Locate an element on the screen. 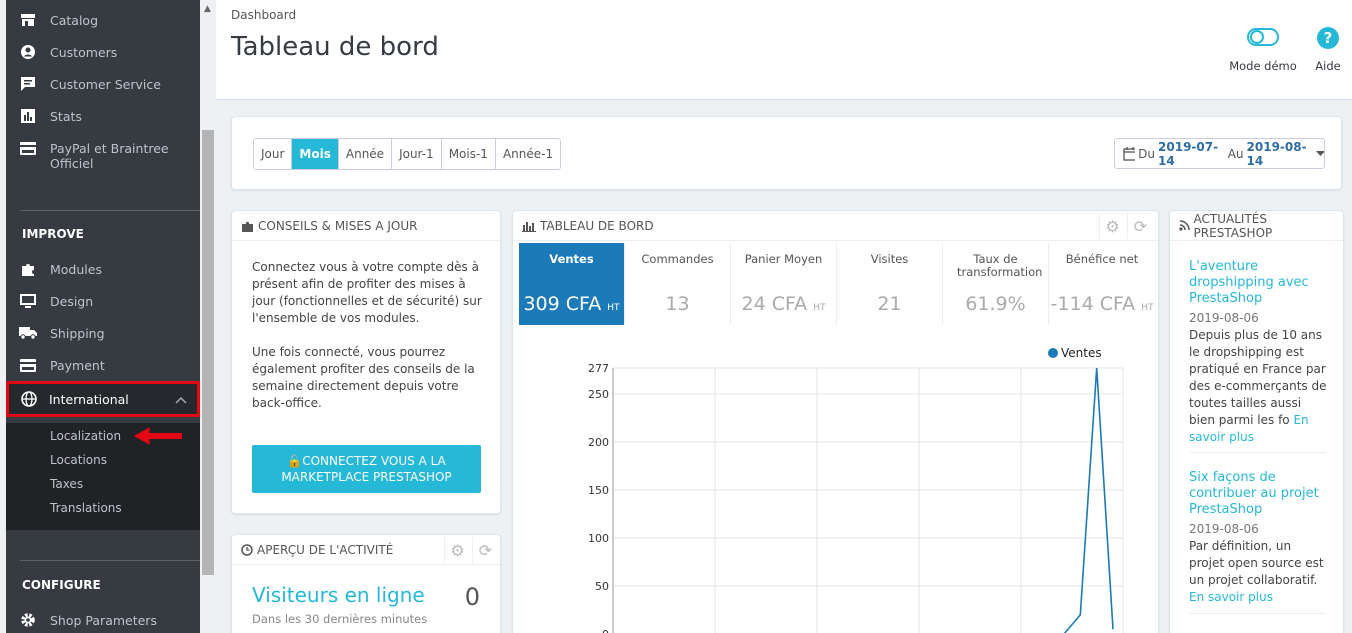 This screenshot has height=633, width=1352. unlock-icon: 🔓 is located at coordinates (295, 461).